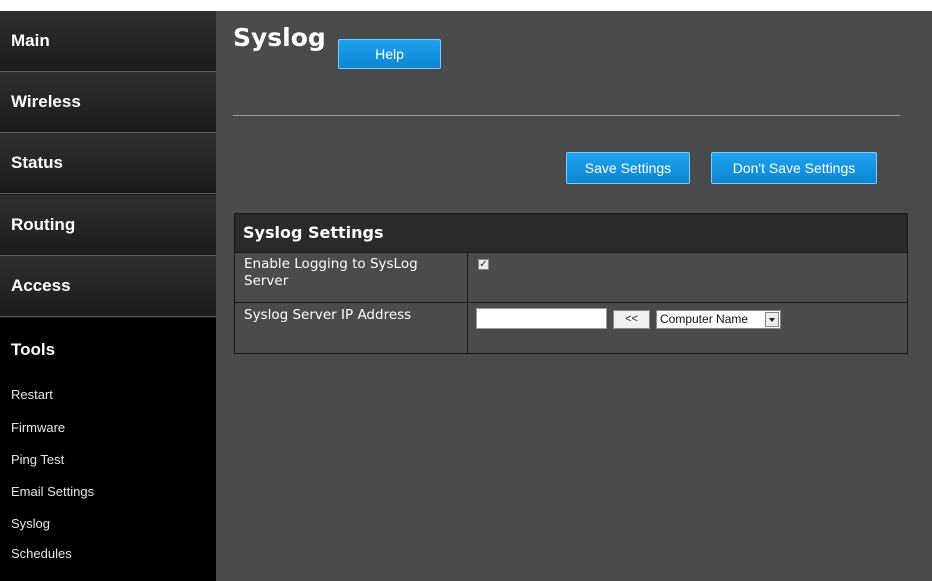 This screenshot has width=932, height=581. I want to click on sidebar-item-label: Routing, so click(43, 224).